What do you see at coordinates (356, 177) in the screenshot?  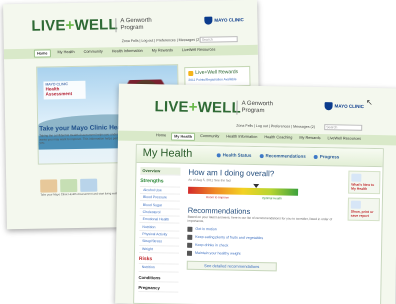 I see `news-icon` at bounding box center [356, 177].